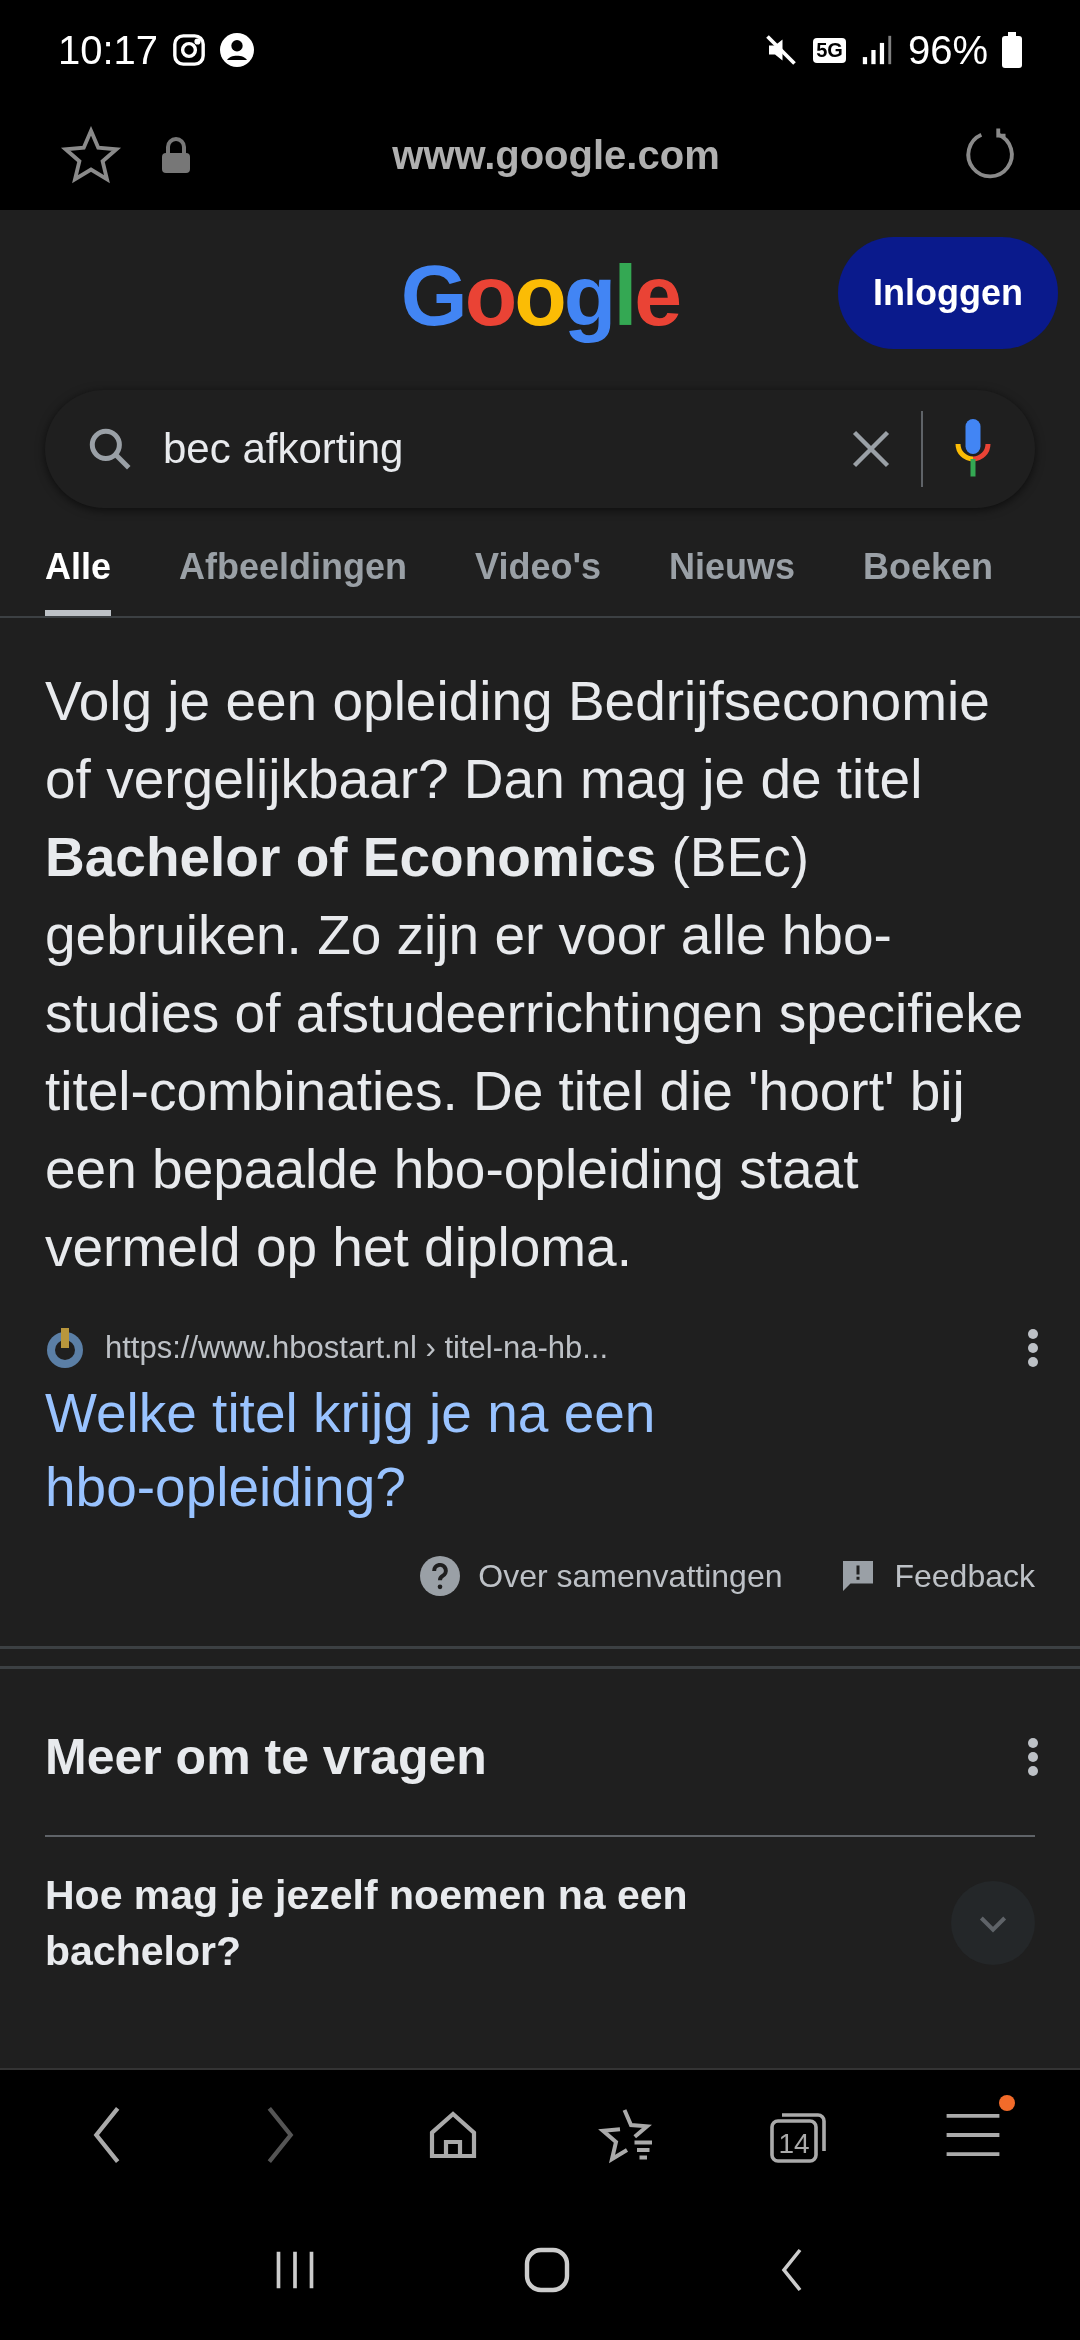  I want to click on search-tab: Video's, so click(538, 576).